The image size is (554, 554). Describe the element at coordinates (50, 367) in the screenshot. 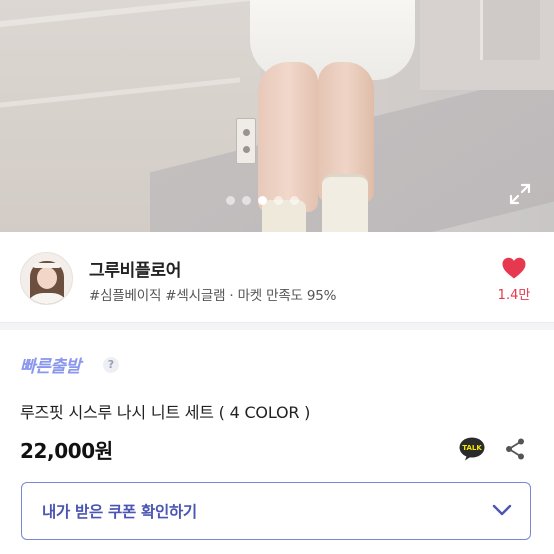

I see `fast-shipping-label: 빠른출발` at that location.